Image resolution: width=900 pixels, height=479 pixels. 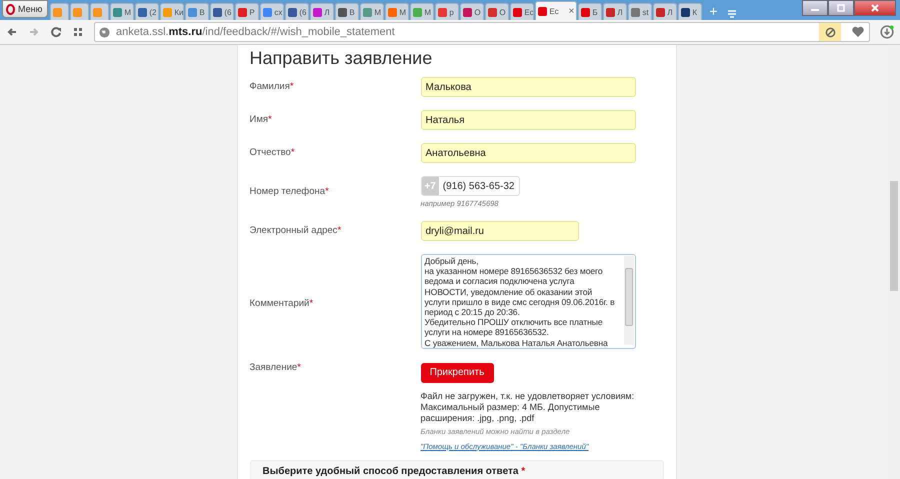 I want to click on form-title: Направить заявление, so click(x=342, y=58).